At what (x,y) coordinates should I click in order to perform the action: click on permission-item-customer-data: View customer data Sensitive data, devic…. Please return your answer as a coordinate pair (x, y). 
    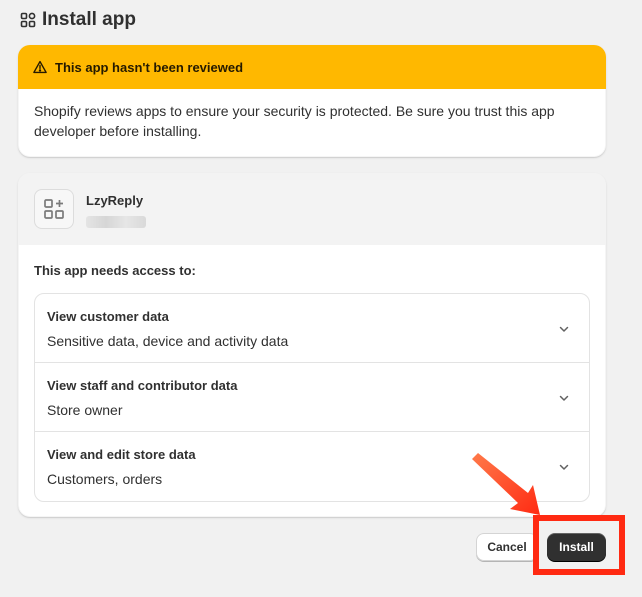
    Looking at the image, I should click on (312, 328).